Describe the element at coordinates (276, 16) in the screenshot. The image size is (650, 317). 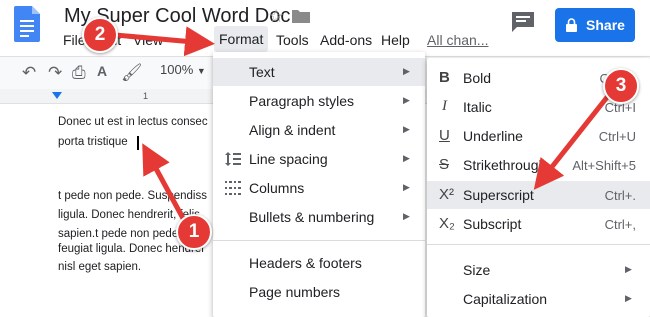
I see `star-outline-icon: ☆` at that location.